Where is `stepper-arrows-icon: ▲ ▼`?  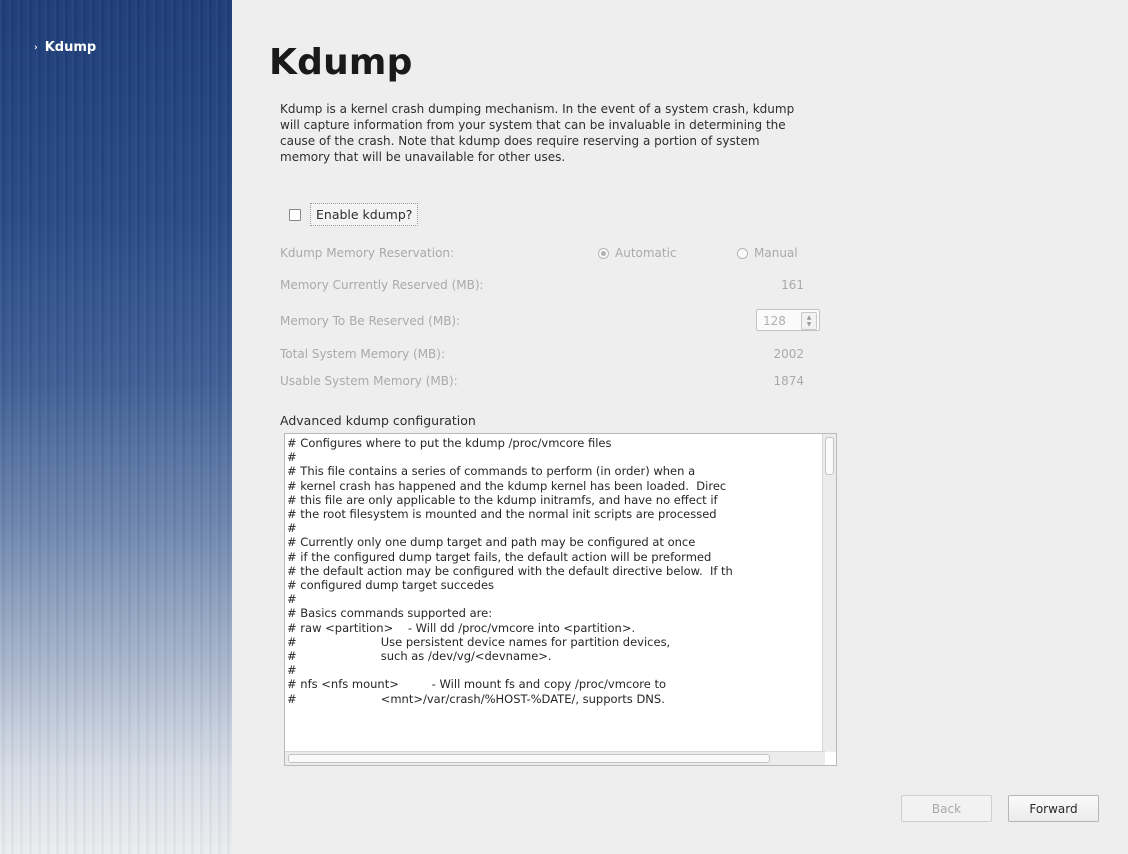
stepper-arrows-icon: ▲ ▼ is located at coordinates (809, 321).